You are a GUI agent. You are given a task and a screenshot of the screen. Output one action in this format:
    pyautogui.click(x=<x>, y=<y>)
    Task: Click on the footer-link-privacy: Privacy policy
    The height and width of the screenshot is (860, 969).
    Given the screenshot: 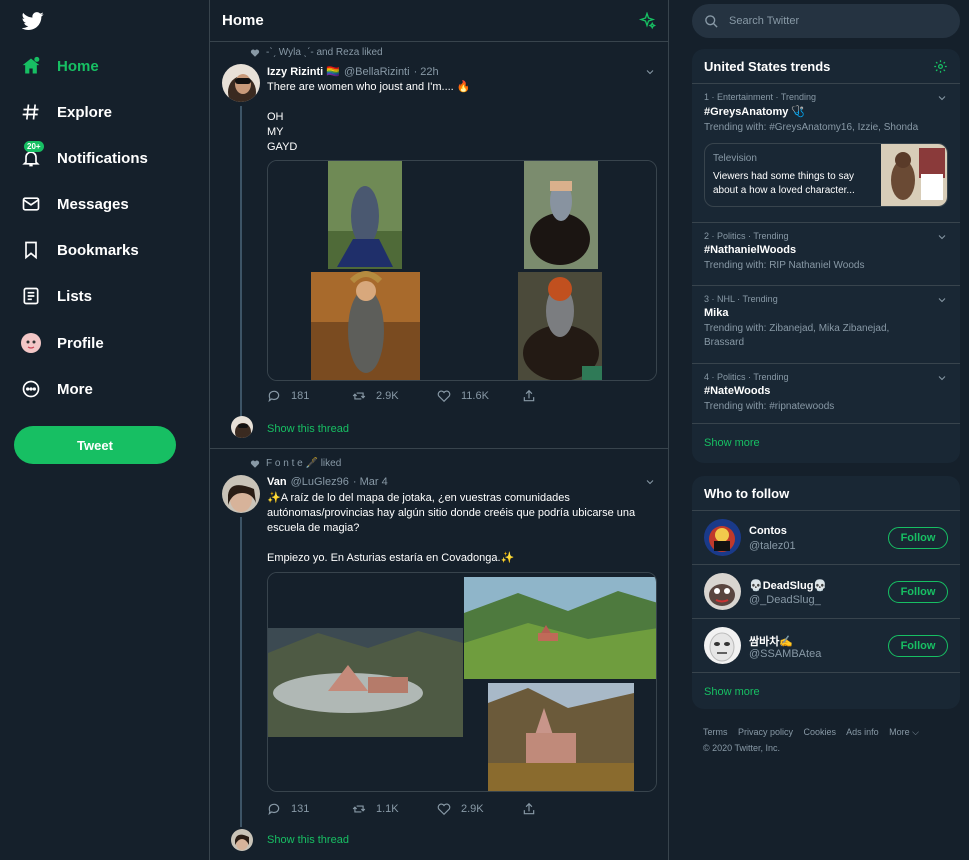 What is the action you would take?
    pyautogui.click(x=765, y=732)
    